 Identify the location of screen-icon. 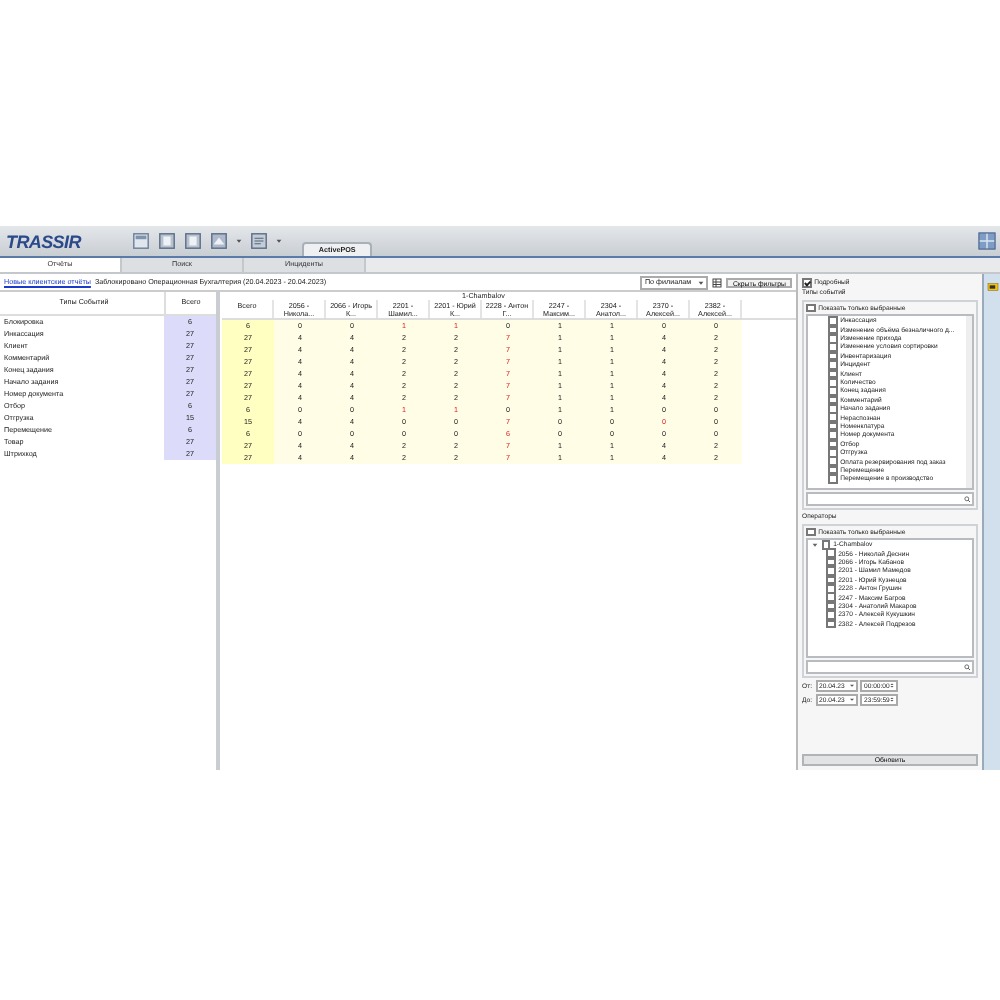
(219, 241).